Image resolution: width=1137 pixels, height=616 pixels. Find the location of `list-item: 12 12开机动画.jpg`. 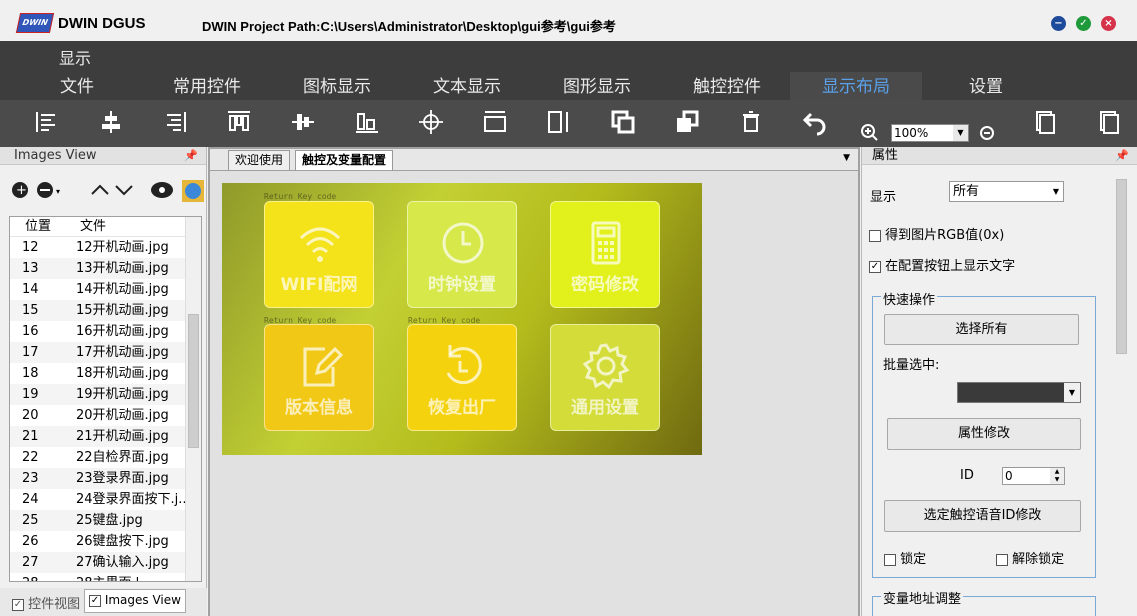

list-item: 12 12开机动画.jpg is located at coordinates (105, 247).